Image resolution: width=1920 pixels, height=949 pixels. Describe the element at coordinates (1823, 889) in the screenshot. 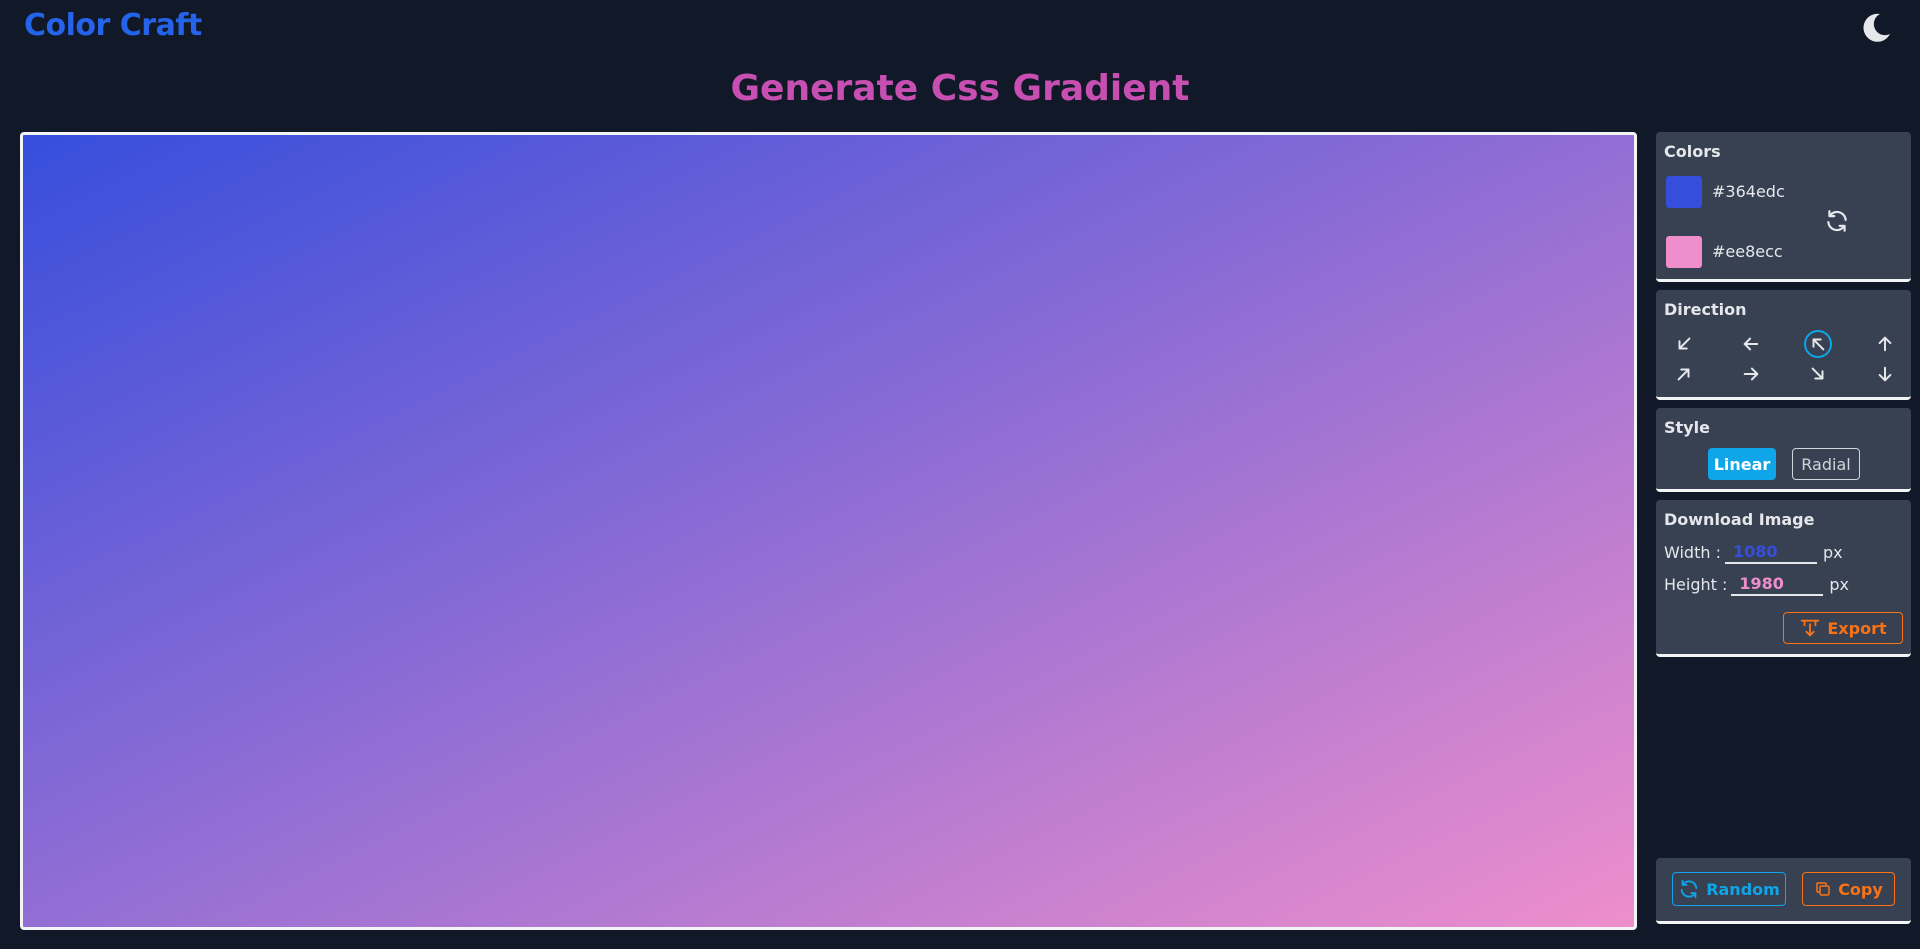

I see `copy-icon` at that location.